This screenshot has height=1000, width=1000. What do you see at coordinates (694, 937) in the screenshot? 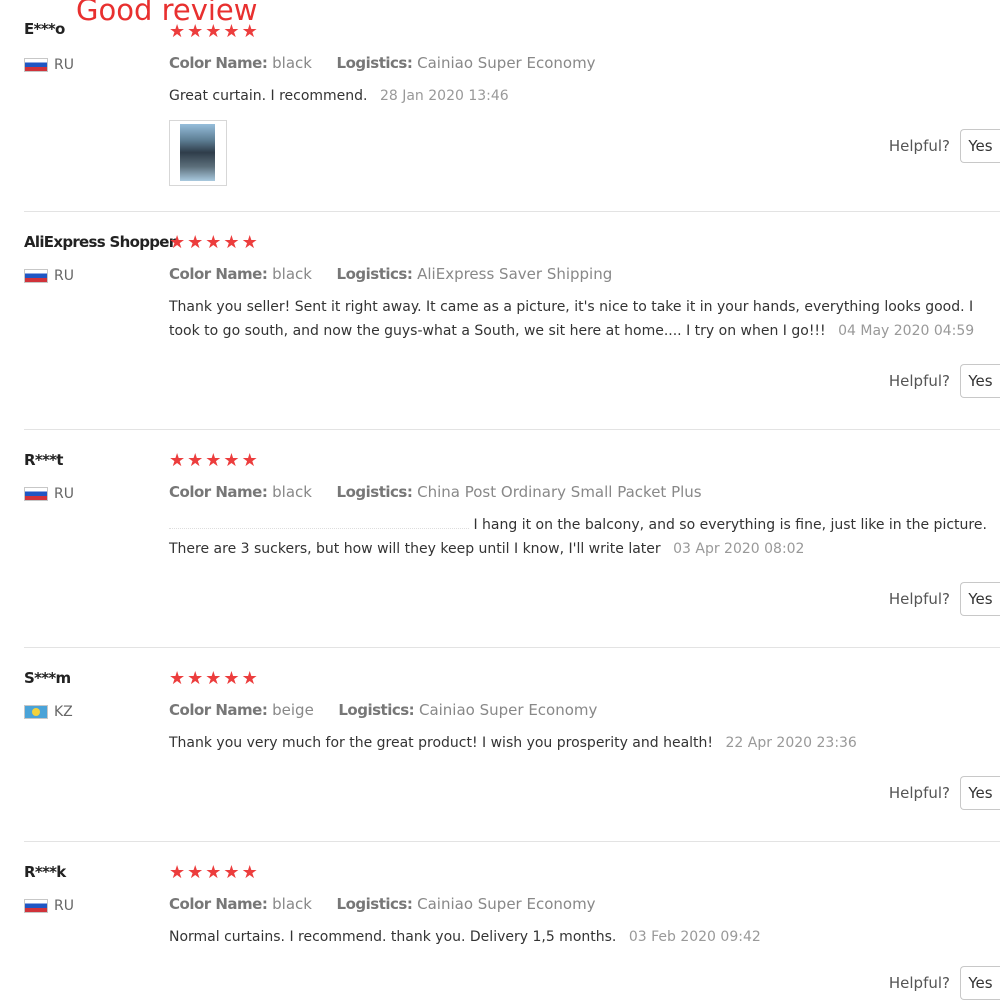
I see `review-date: 03 Feb 2020 09:42` at bounding box center [694, 937].